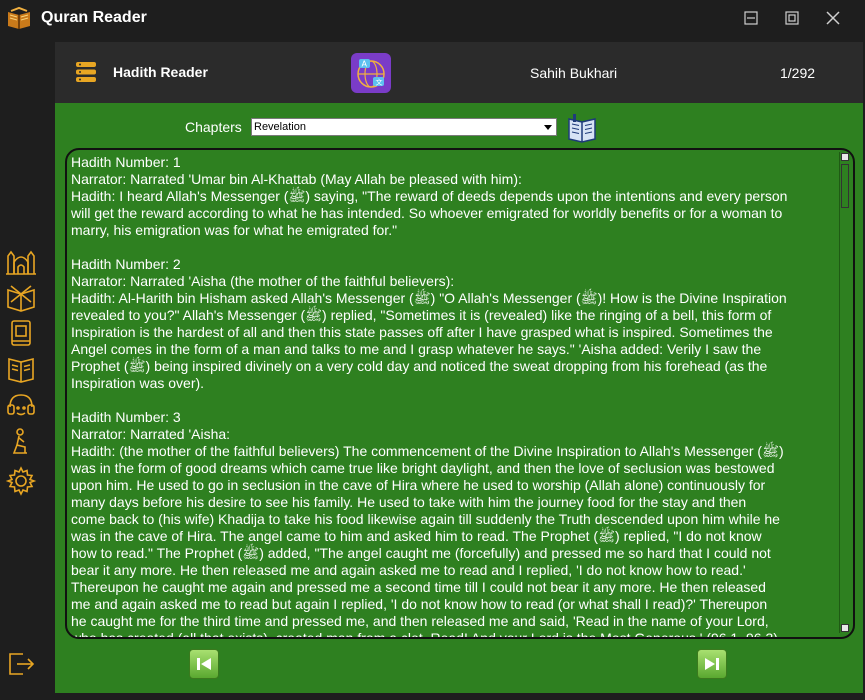 This screenshot has height=700, width=865. I want to click on skip-previous-icon, so click(204, 664).